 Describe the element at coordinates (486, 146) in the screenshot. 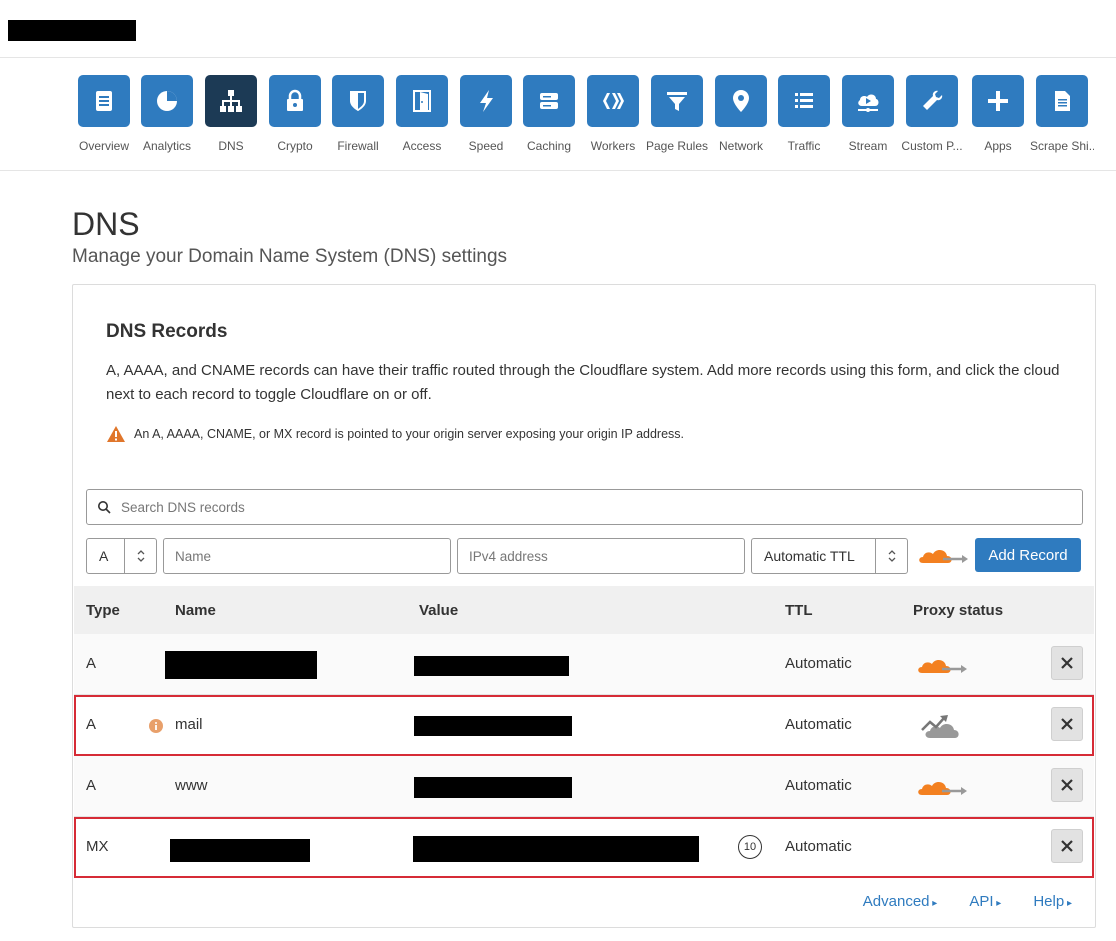

I see `nav-label: Speed` at that location.